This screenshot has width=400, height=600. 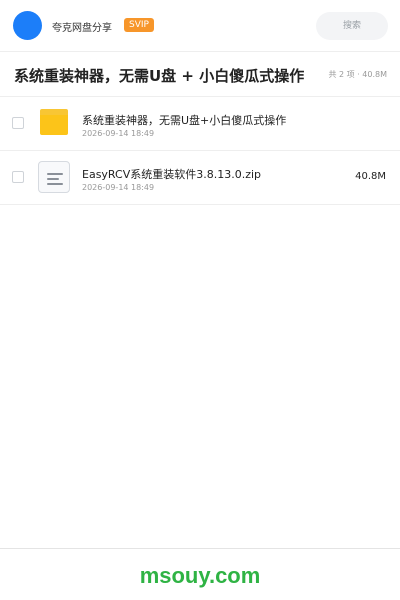 What do you see at coordinates (27, 25) in the screenshot?
I see `avatar` at bounding box center [27, 25].